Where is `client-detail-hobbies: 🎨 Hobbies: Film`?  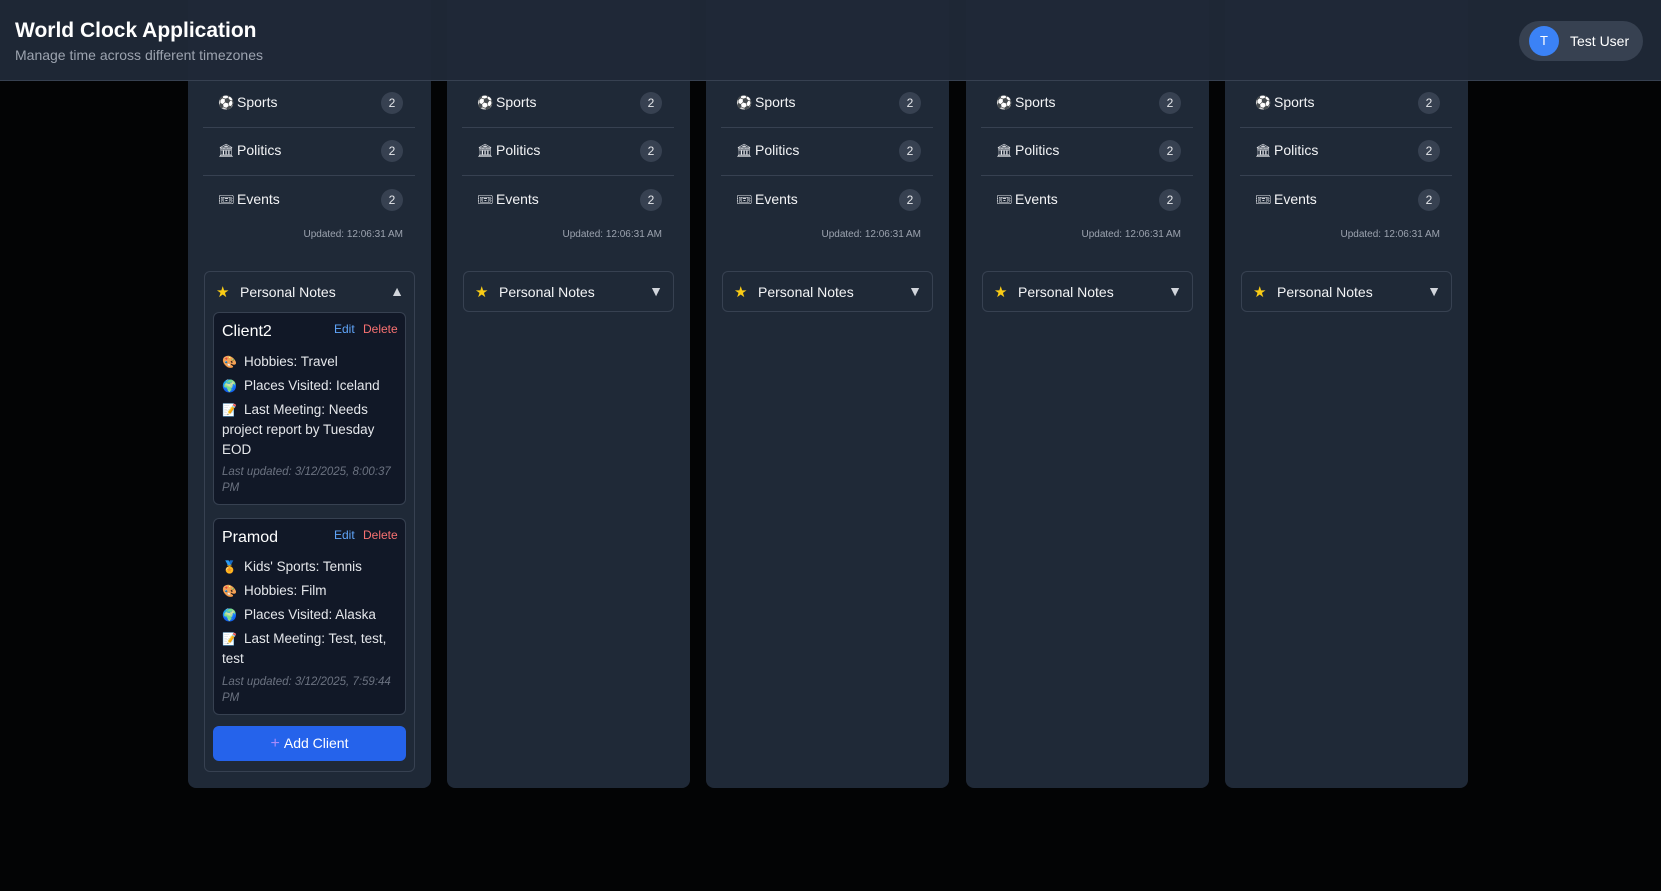 client-detail-hobbies: 🎨 Hobbies: Film is located at coordinates (311, 591).